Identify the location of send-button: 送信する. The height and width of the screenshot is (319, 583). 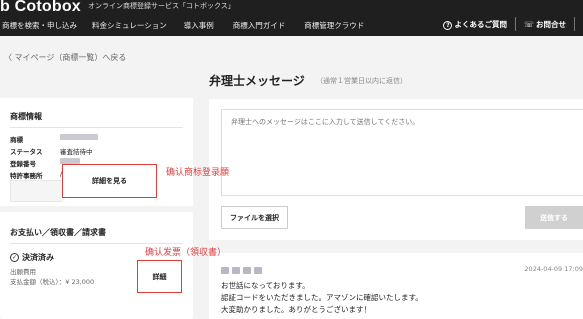
(554, 217).